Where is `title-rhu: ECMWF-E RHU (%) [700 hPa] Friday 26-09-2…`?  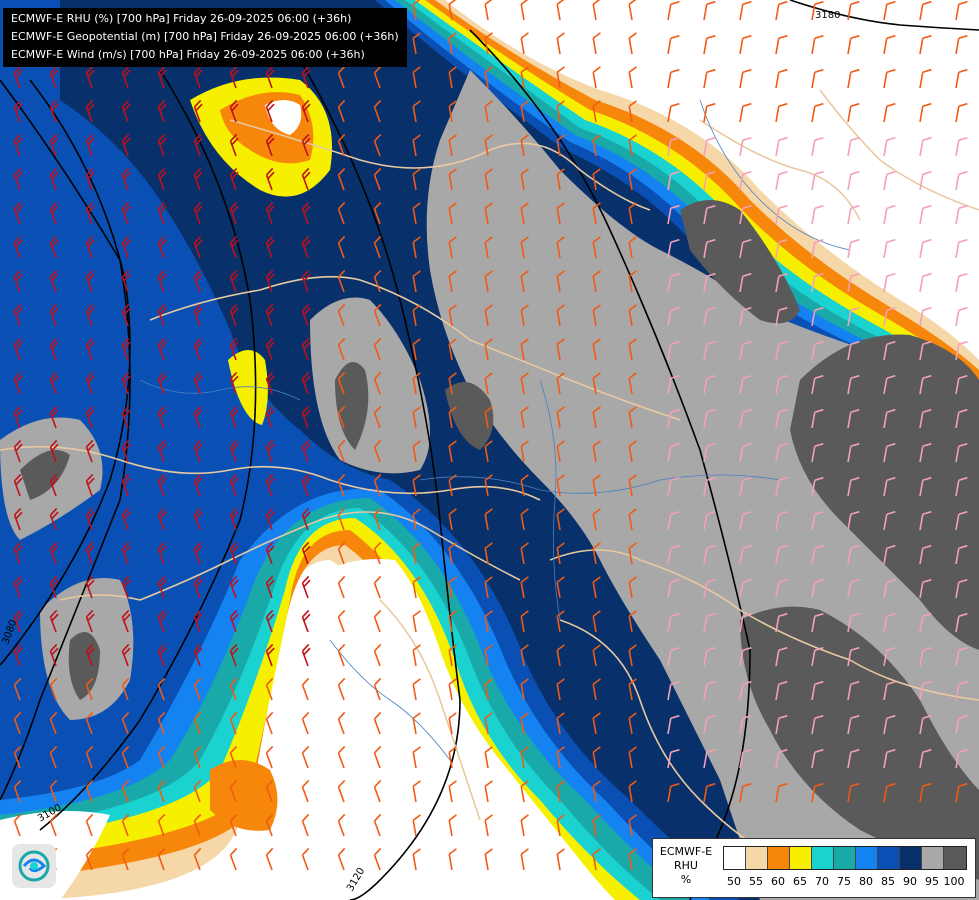
title-rhu: ECMWF-E RHU (%) [700 hPa] Friday 26-09-2… is located at coordinates (181, 18).